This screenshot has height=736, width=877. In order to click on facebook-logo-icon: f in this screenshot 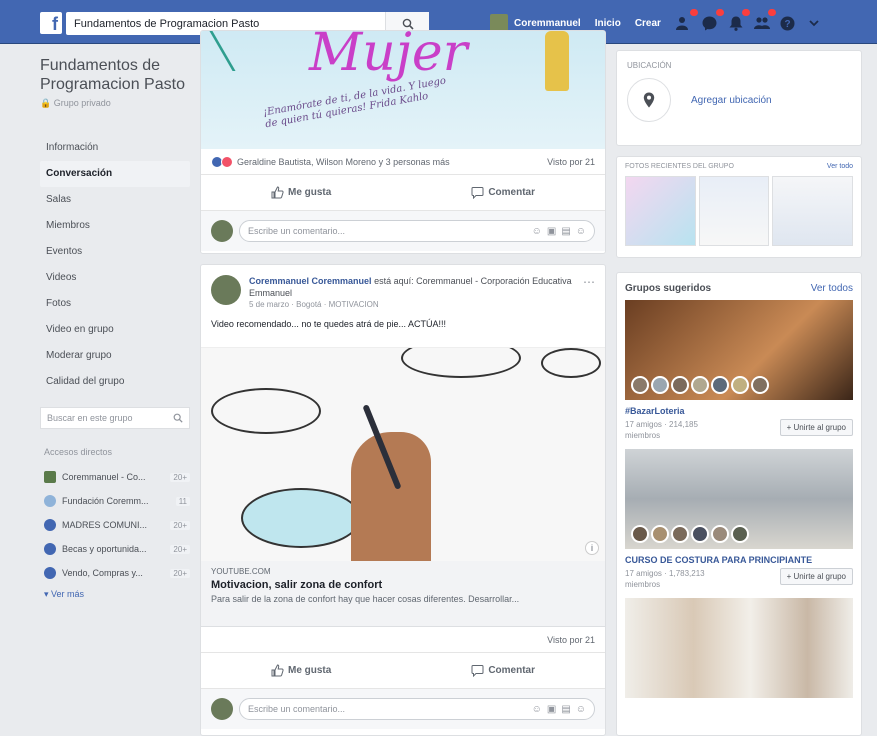, I will do `click(51, 23)`.